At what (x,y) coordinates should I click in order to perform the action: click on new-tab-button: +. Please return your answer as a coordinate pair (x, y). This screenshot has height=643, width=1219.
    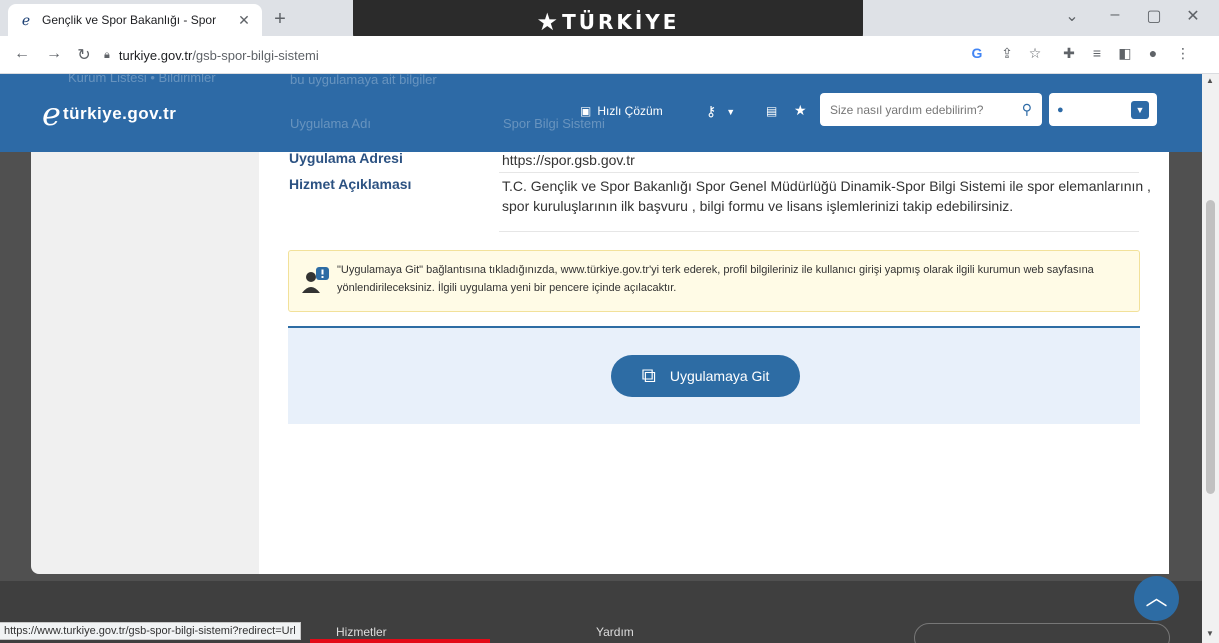
    Looking at the image, I should click on (280, 20).